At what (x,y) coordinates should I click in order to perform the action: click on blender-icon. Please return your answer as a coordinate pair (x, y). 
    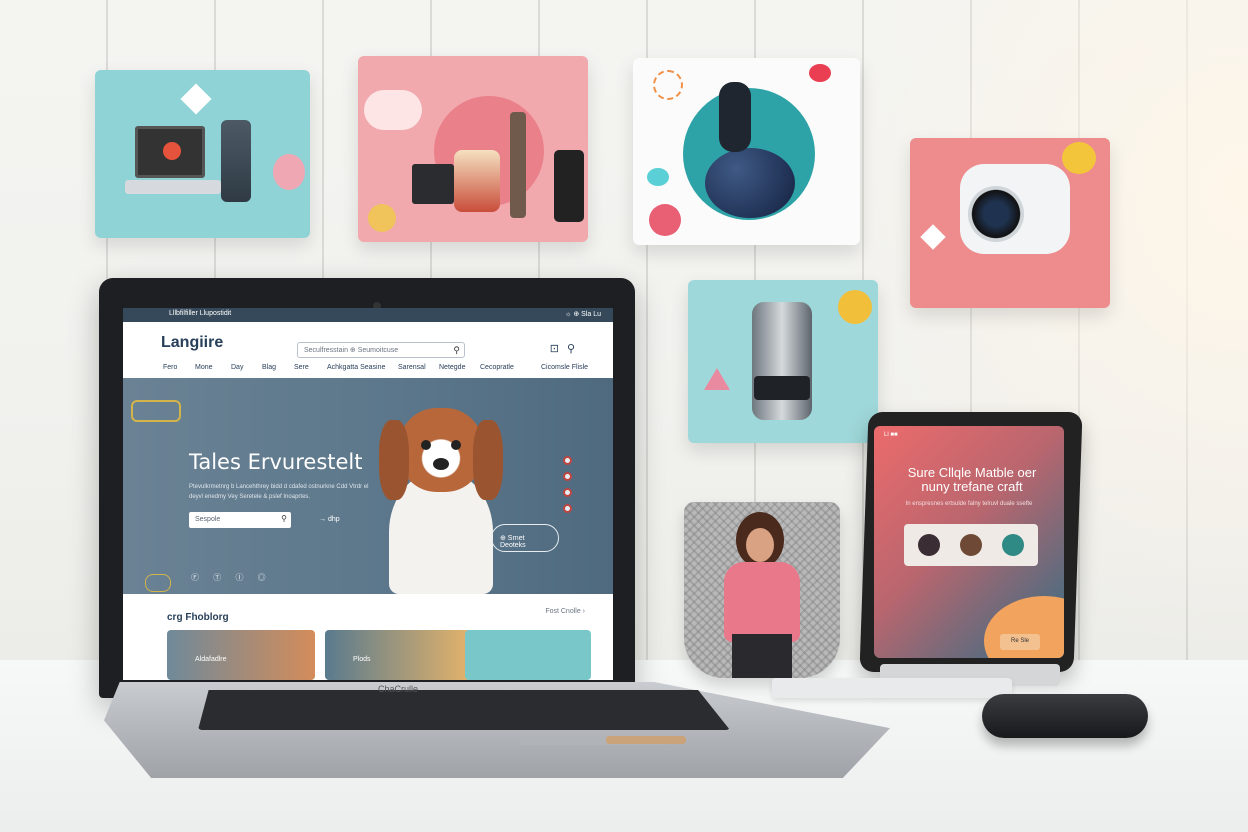
    Looking at the image, I should click on (236, 161).